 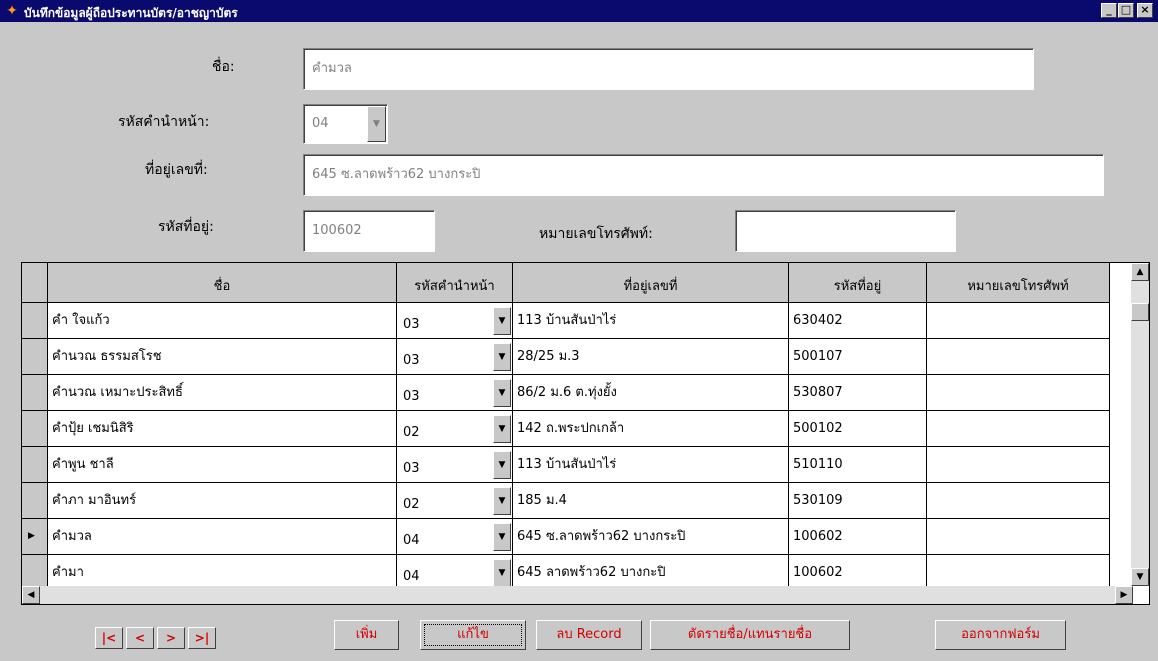 I want to click on exit-form-button: ออกจากฟอร์ม, so click(x=1000, y=635).